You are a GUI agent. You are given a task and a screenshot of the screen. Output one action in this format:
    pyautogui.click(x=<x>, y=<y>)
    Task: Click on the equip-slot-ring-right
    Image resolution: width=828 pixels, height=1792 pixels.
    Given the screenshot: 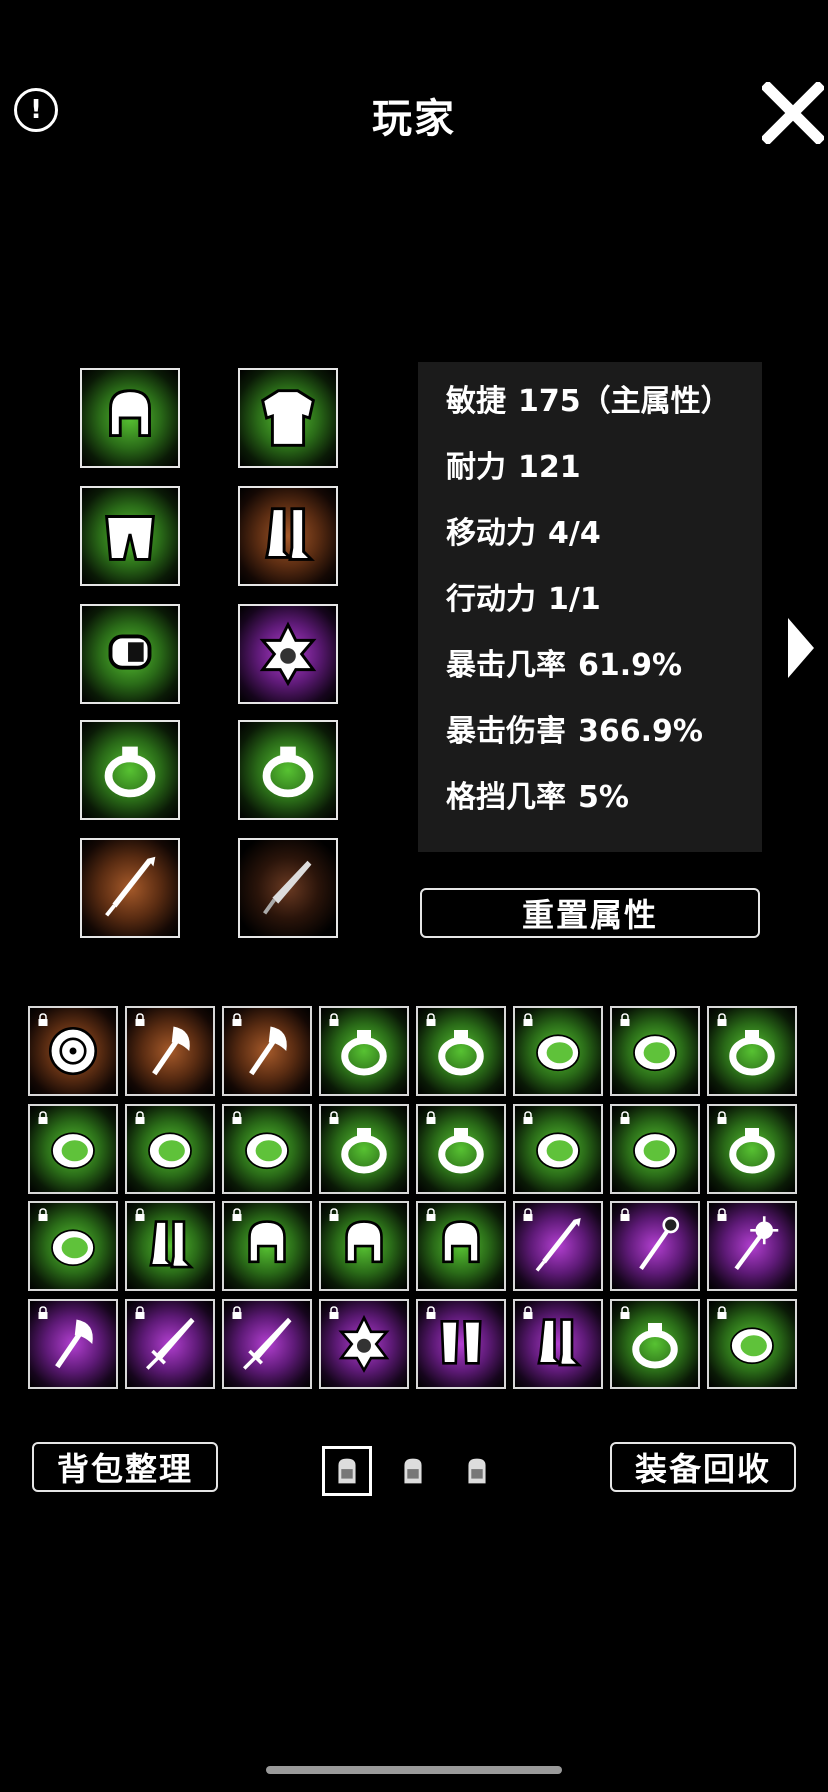 What is the action you would take?
    pyautogui.click(x=288, y=770)
    